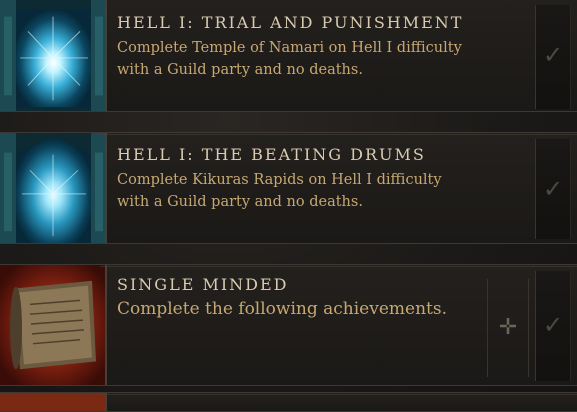 This screenshot has width=577, height=412. I want to click on scroll-icon, so click(53, 325).